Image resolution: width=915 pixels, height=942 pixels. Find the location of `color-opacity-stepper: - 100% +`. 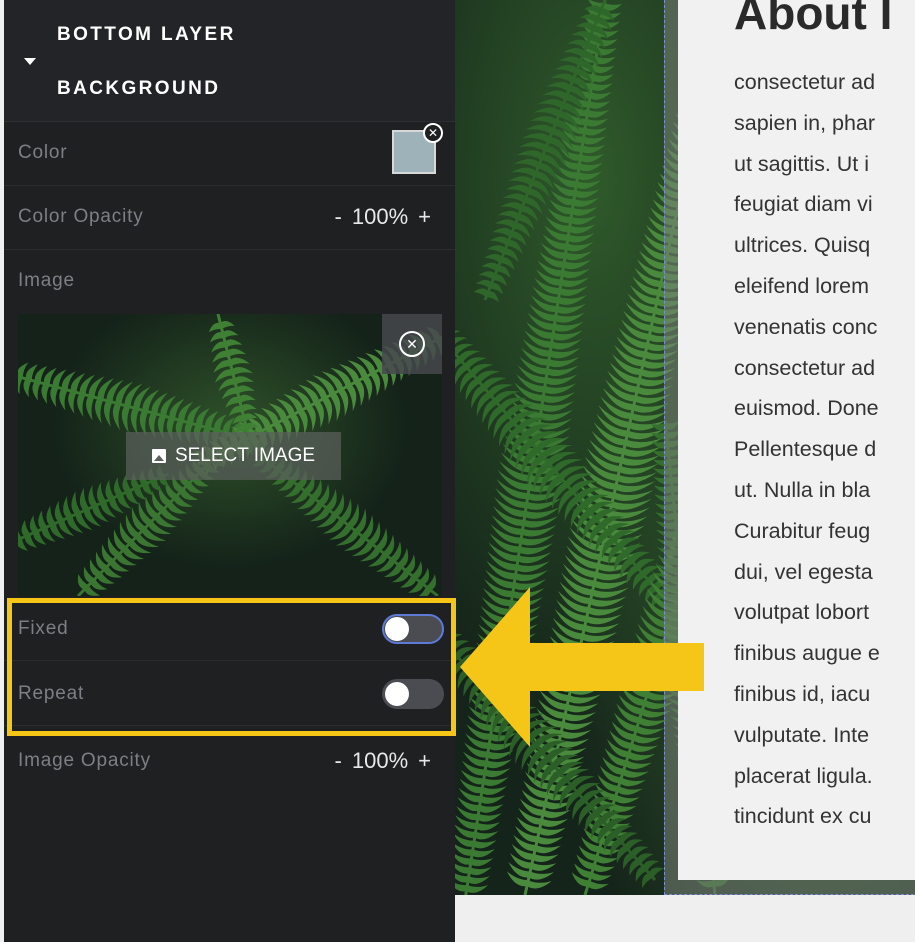

color-opacity-stepper: - 100% + is located at coordinates (383, 217).